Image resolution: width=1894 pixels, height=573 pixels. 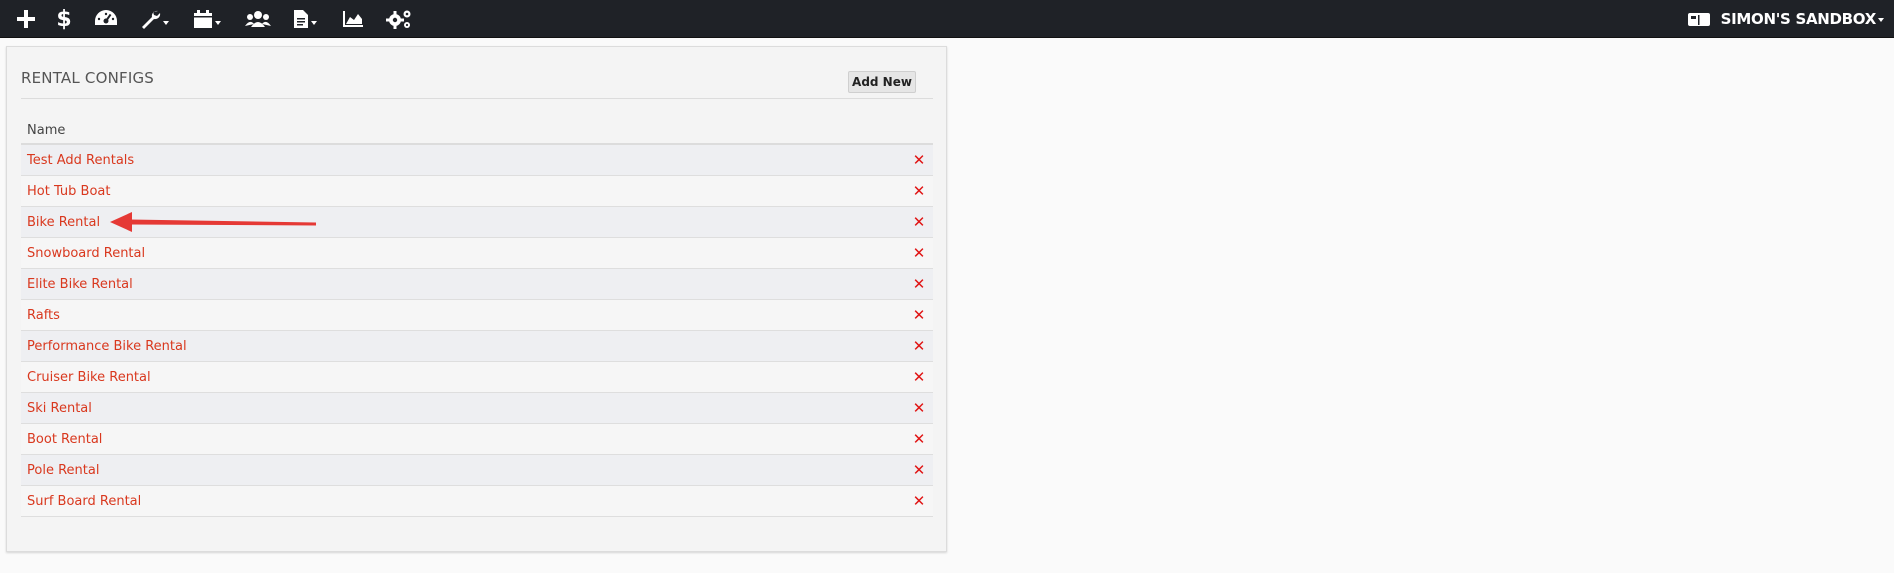 I want to click on table-row: Ski Rental ✕, so click(x=477, y=408).